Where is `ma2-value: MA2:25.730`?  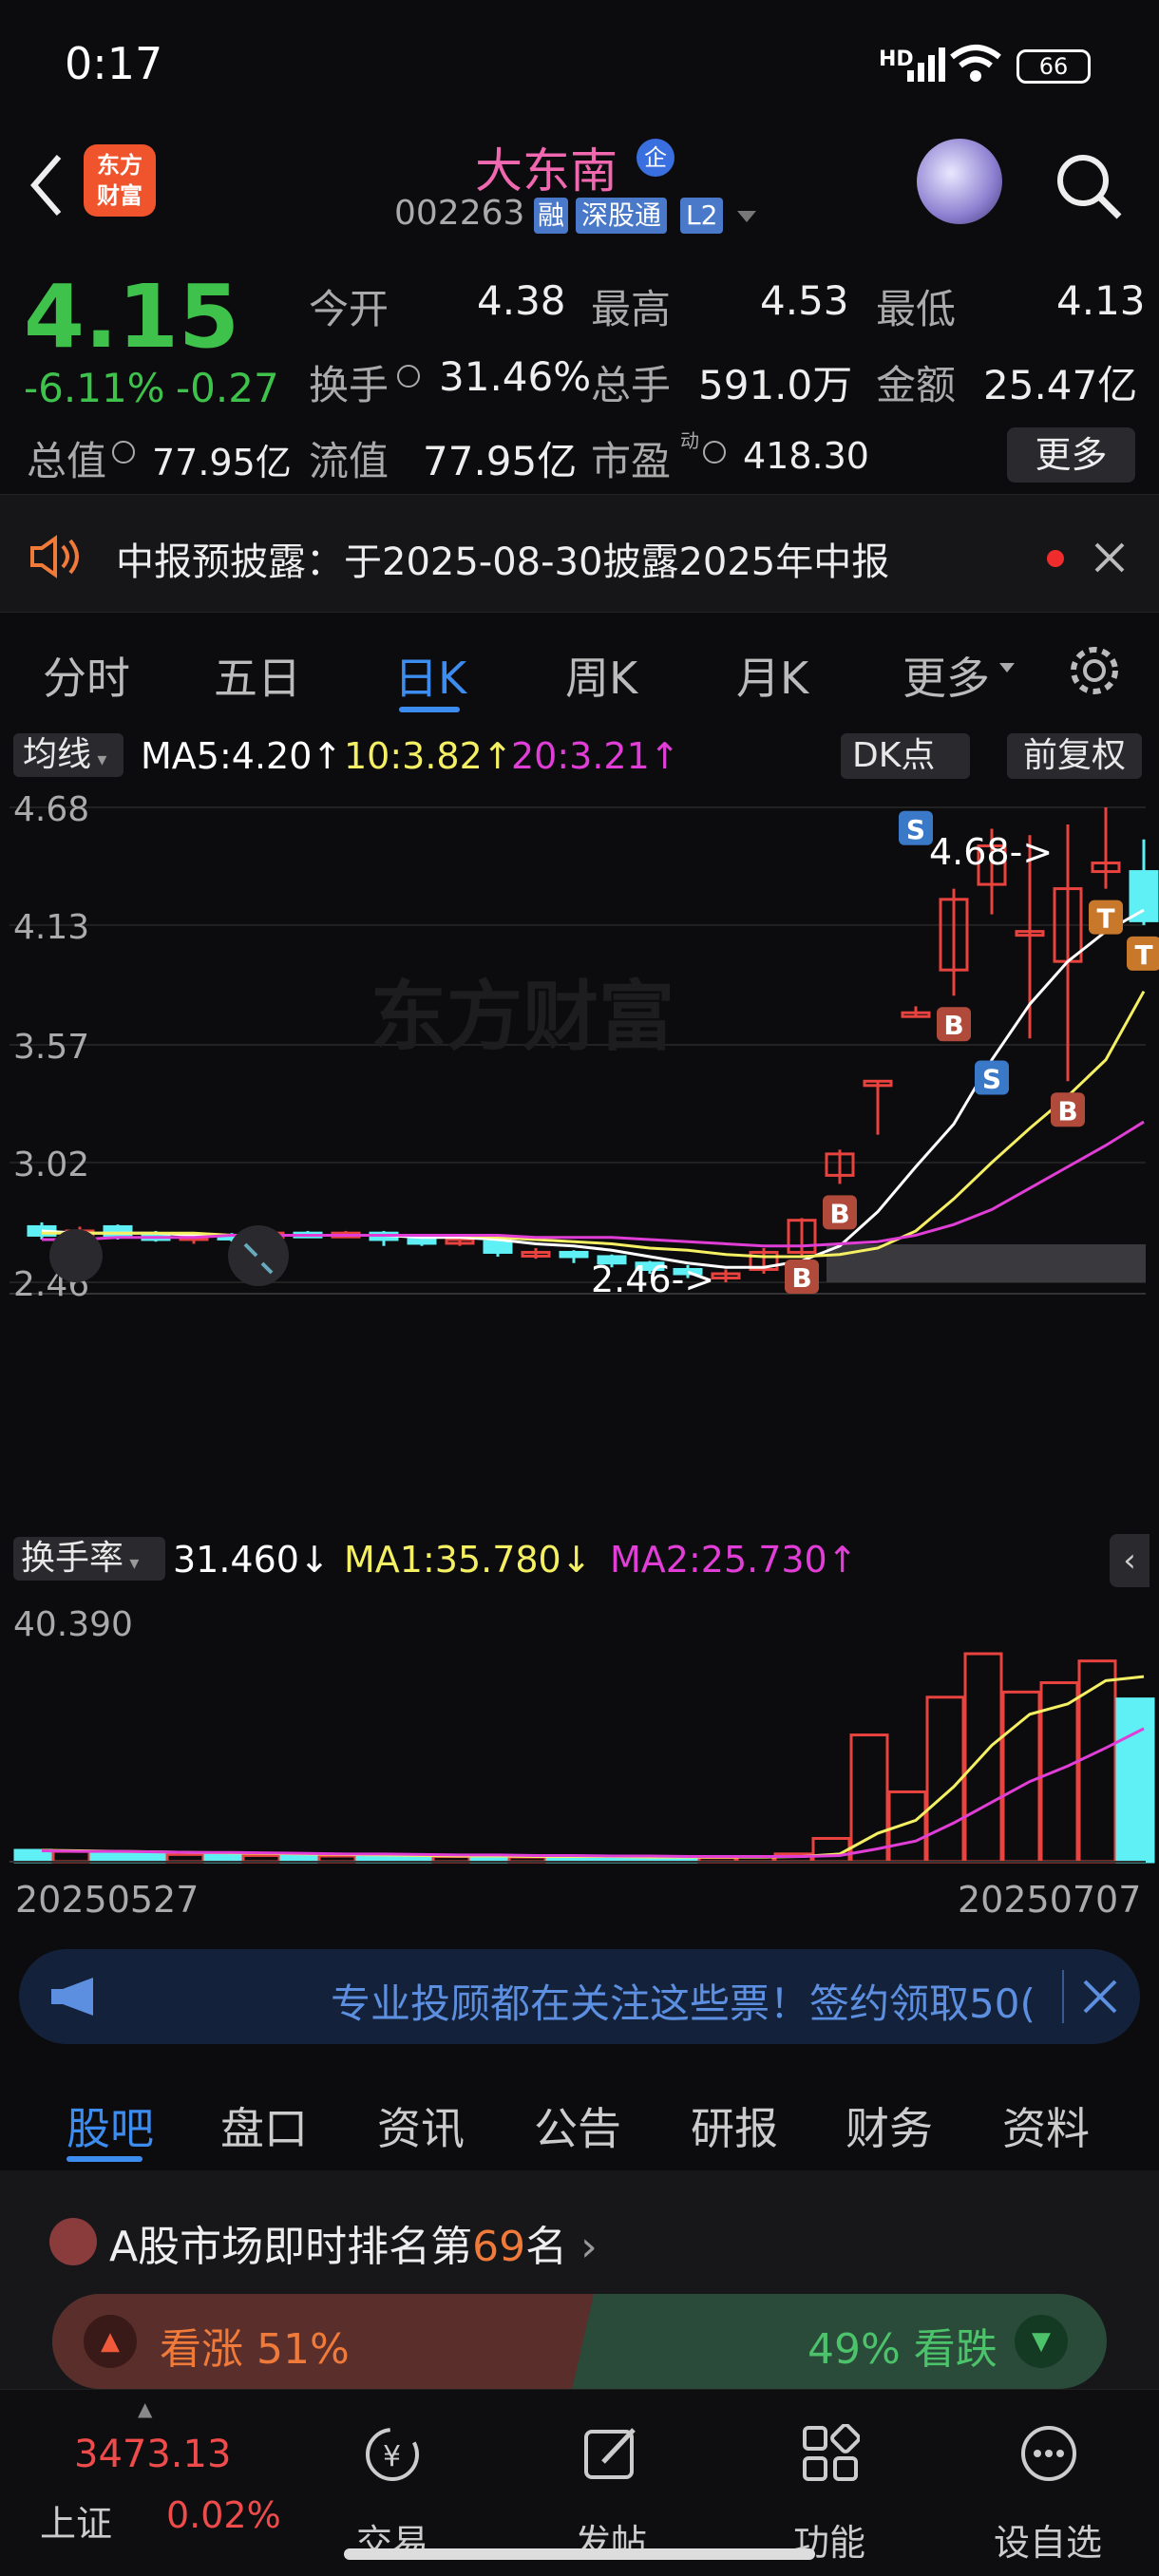
ma2-value: MA2:25.730 is located at coordinates (718, 1560).